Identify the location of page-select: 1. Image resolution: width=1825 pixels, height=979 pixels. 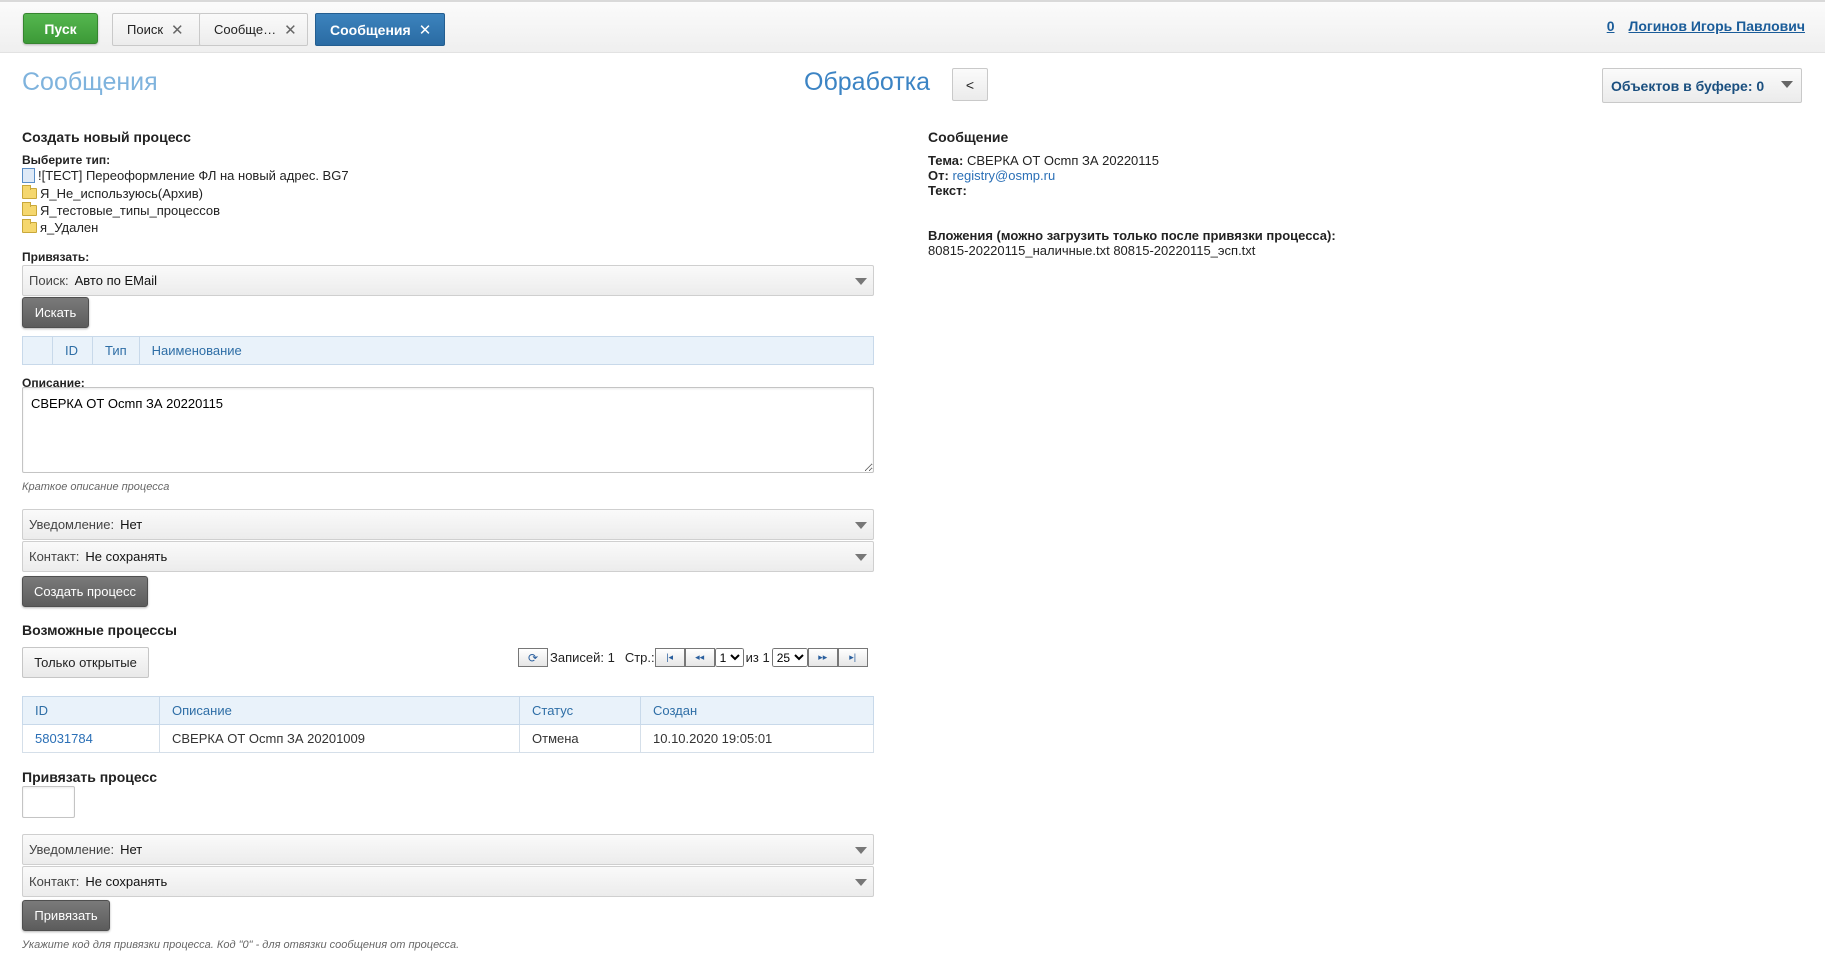
(729, 657).